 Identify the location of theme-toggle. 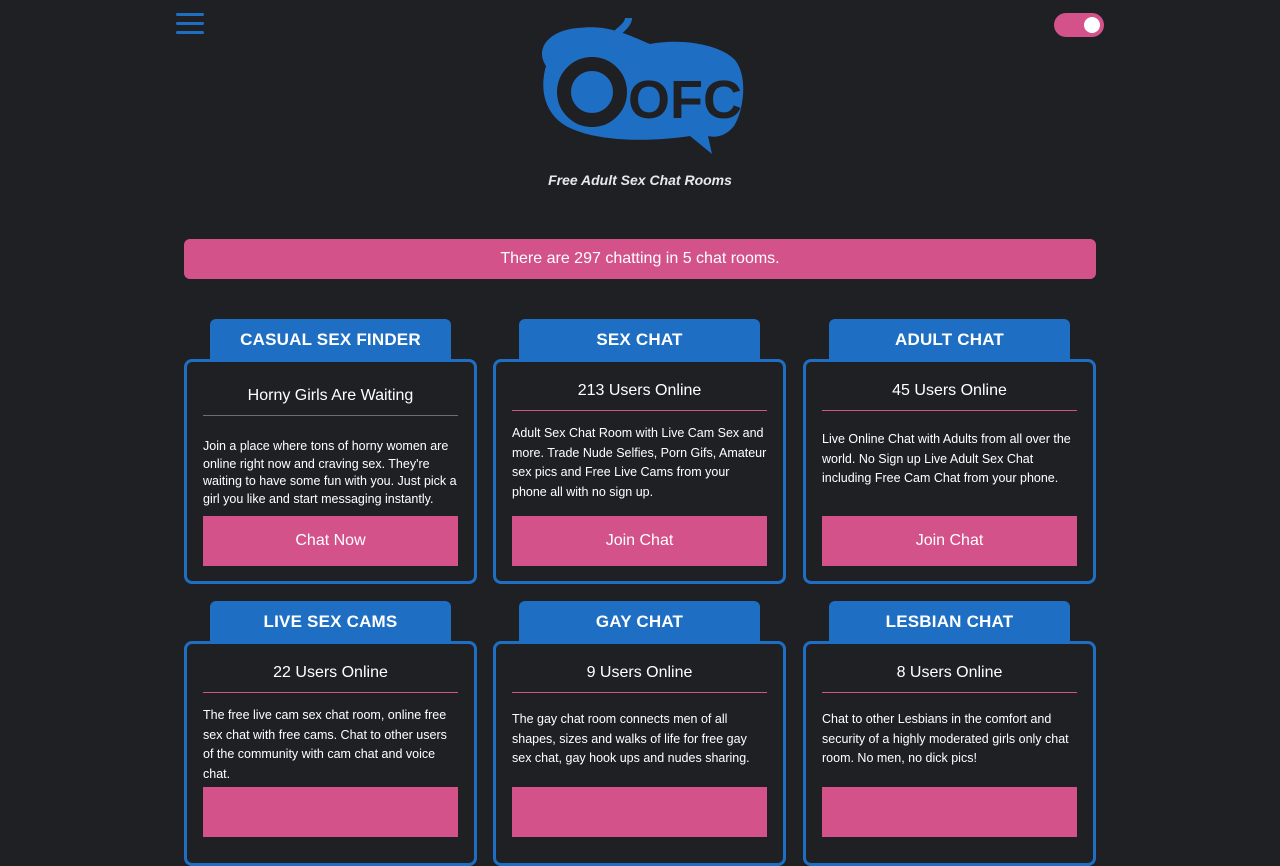
(1079, 25).